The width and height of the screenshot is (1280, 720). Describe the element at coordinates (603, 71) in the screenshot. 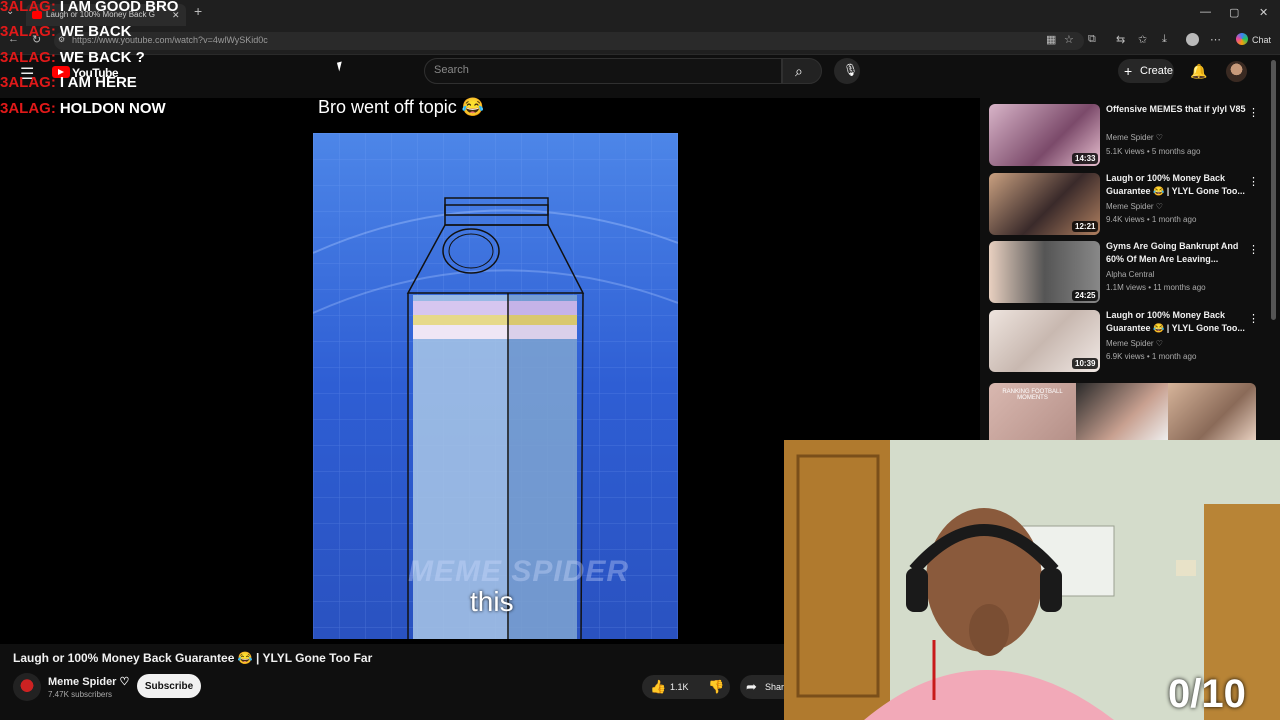

I see `search-input` at that location.